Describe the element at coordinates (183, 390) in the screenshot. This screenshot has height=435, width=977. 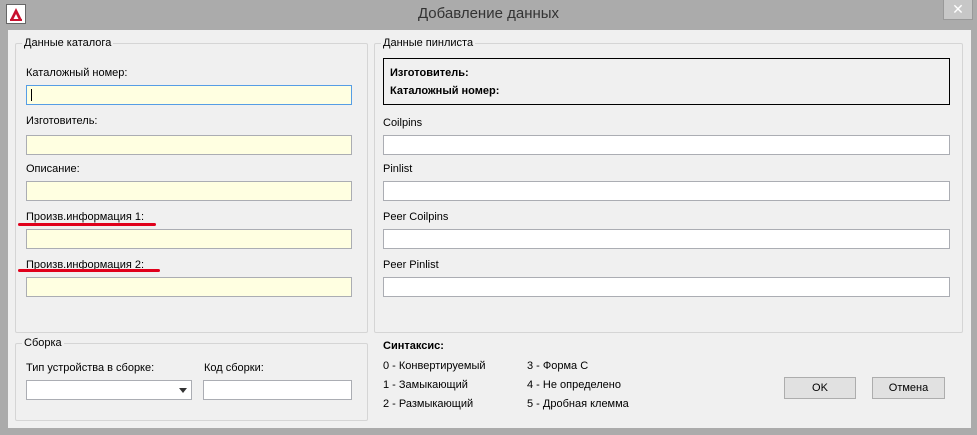
I see `chevron-down-icon` at that location.